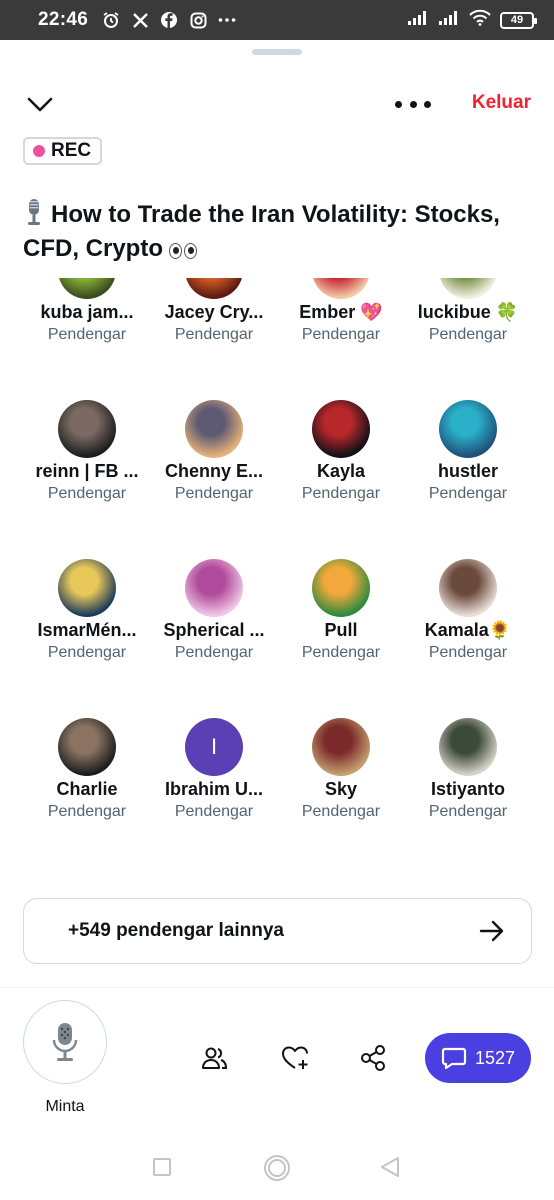  What do you see at coordinates (468, 630) in the screenshot?
I see `listener-name: Kamala🌻` at bounding box center [468, 630].